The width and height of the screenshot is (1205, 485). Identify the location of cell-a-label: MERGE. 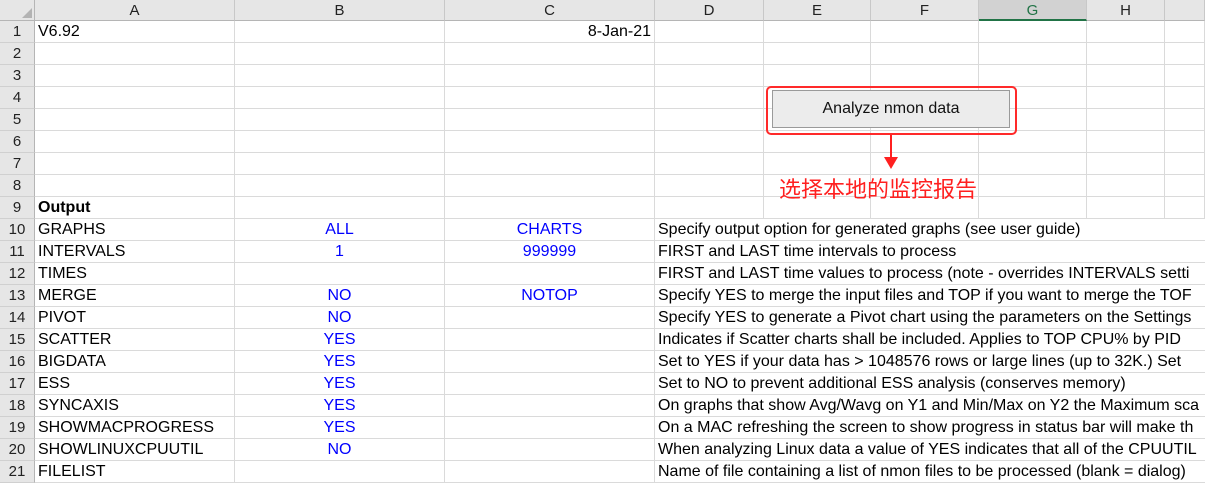
(135, 296).